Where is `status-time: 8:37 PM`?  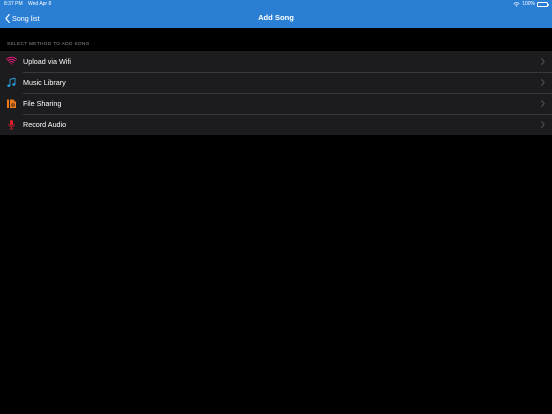
status-time: 8:37 PM is located at coordinates (13, 4).